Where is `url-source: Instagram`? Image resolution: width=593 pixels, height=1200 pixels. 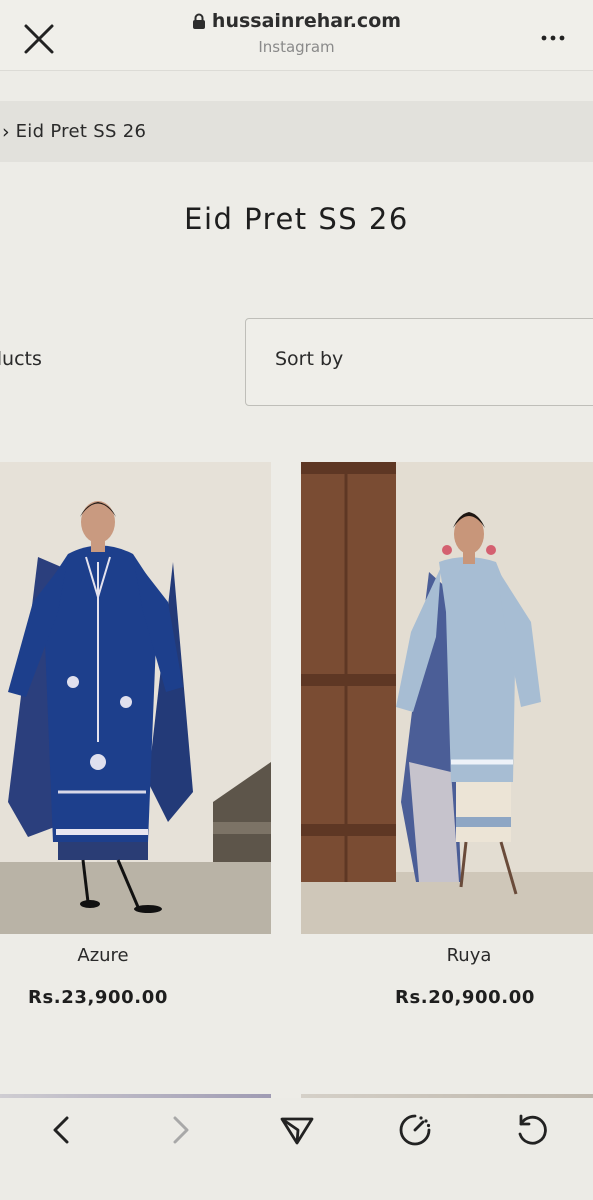 url-source: Instagram is located at coordinates (296, 46).